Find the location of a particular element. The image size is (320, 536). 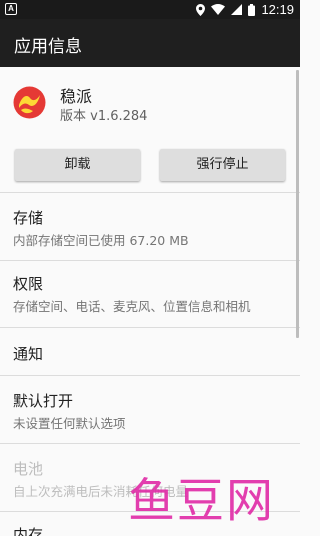

storage-row-subtitle: 内部存储空间已使用 67.20 MB is located at coordinates (101, 240).